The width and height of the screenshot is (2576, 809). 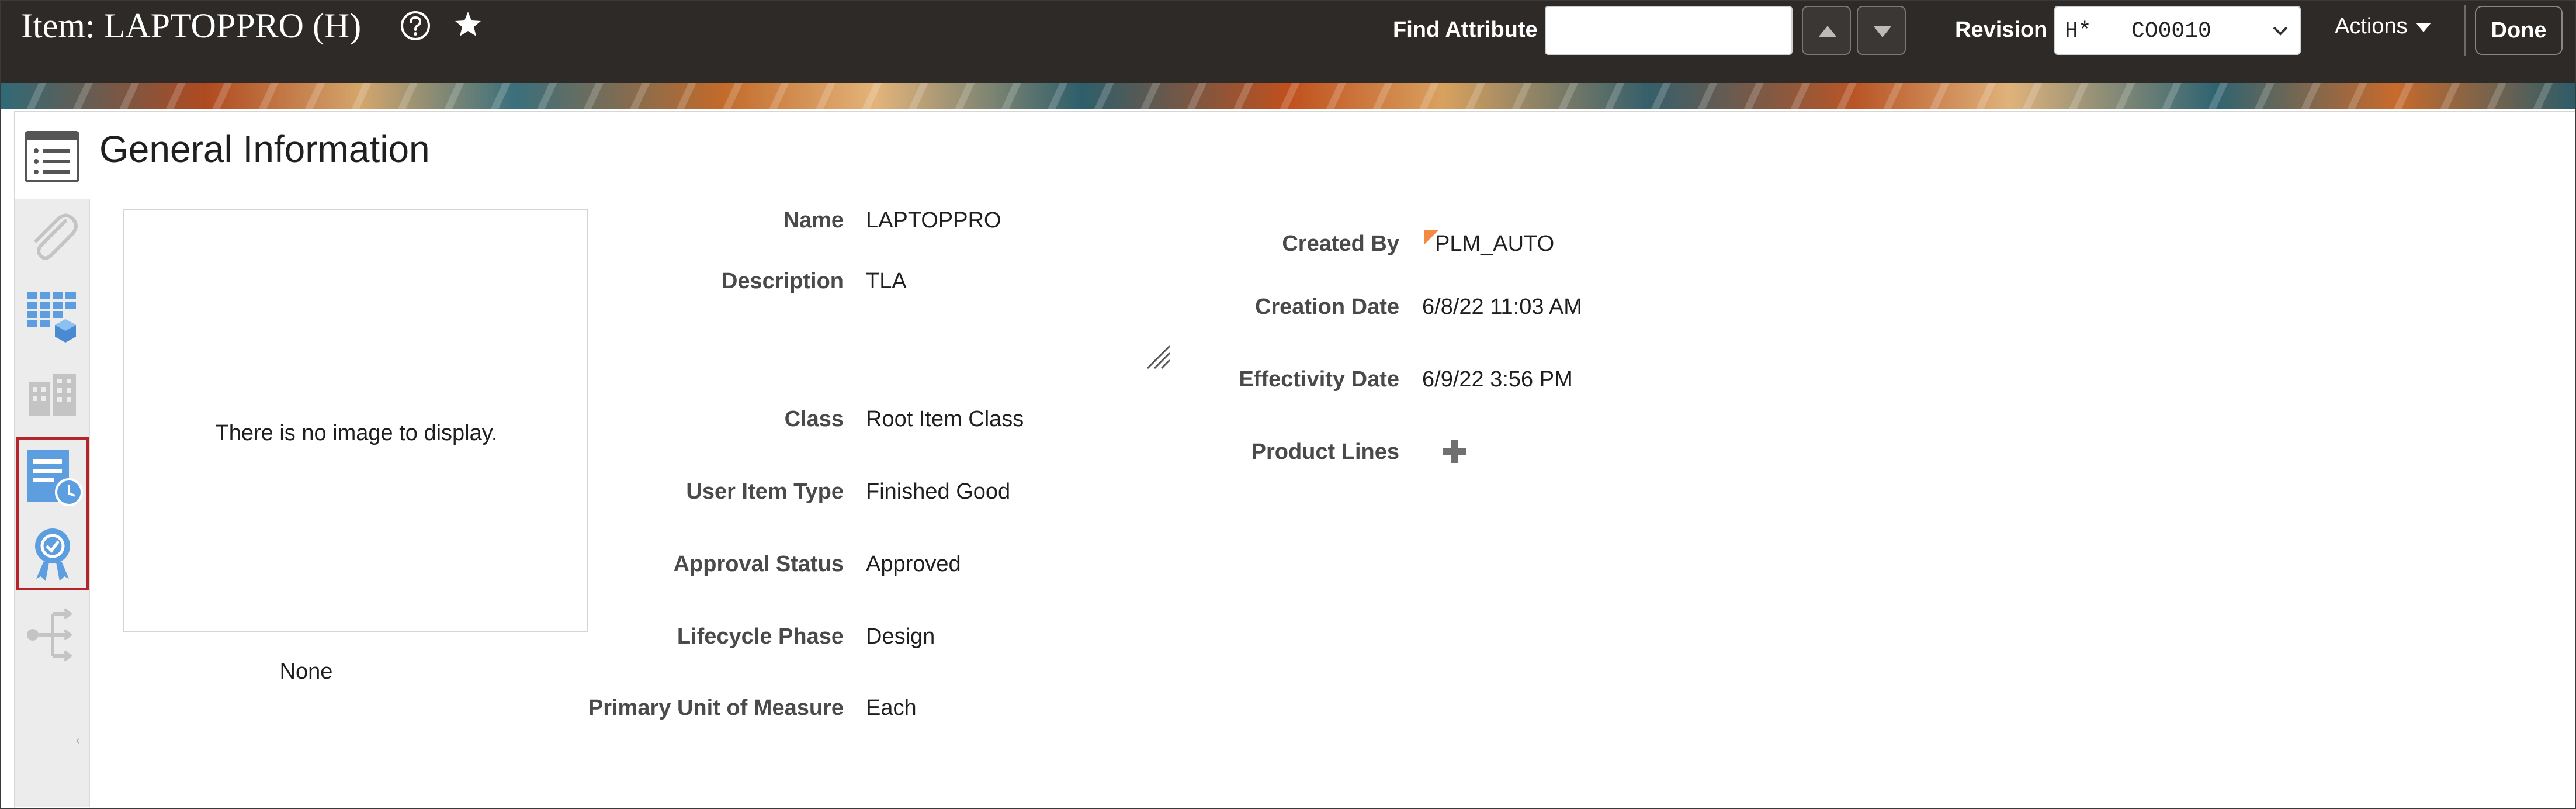 What do you see at coordinates (53, 394) in the screenshot?
I see `building-icon` at bounding box center [53, 394].